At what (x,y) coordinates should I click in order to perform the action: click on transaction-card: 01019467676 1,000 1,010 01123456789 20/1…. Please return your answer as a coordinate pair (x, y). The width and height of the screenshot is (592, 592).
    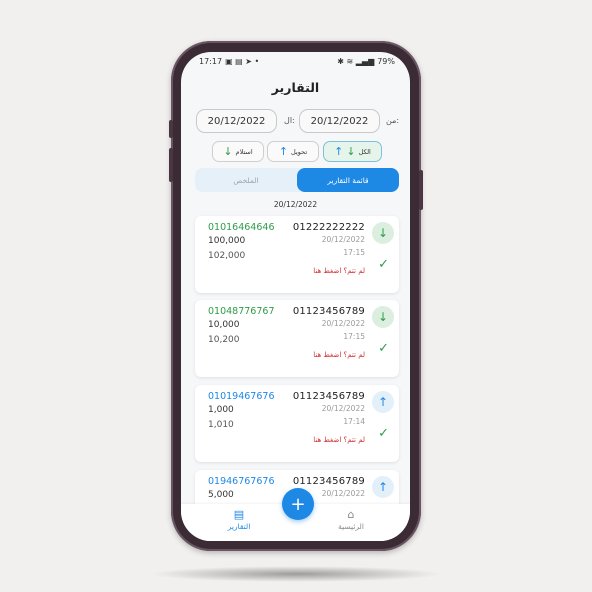
    Looking at the image, I should click on (297, 423).